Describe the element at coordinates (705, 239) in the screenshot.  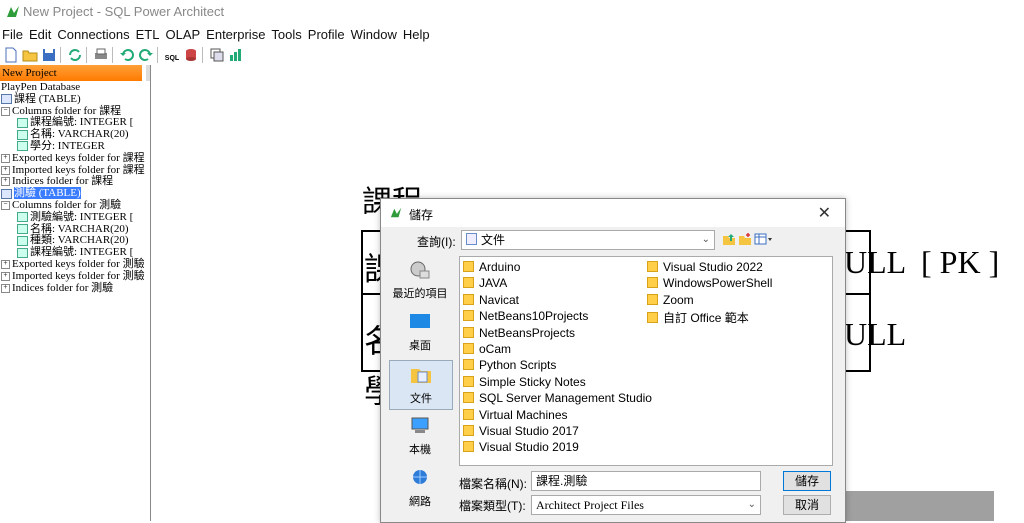
I see `chevron-down-icon: ⌄` at that location.